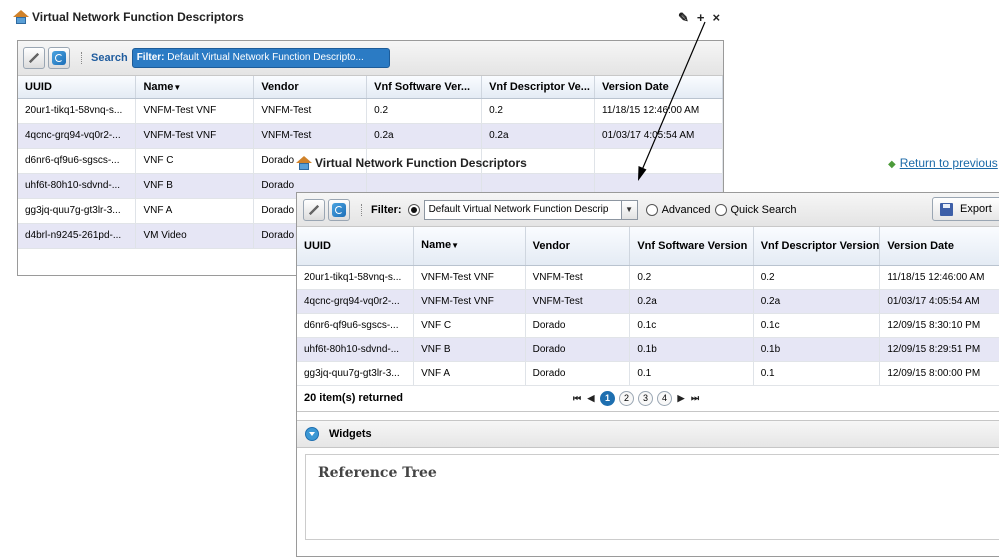 The height and width of the screenshot is (557, 999). I want to click on quick-search-radio, so click(720, 209).